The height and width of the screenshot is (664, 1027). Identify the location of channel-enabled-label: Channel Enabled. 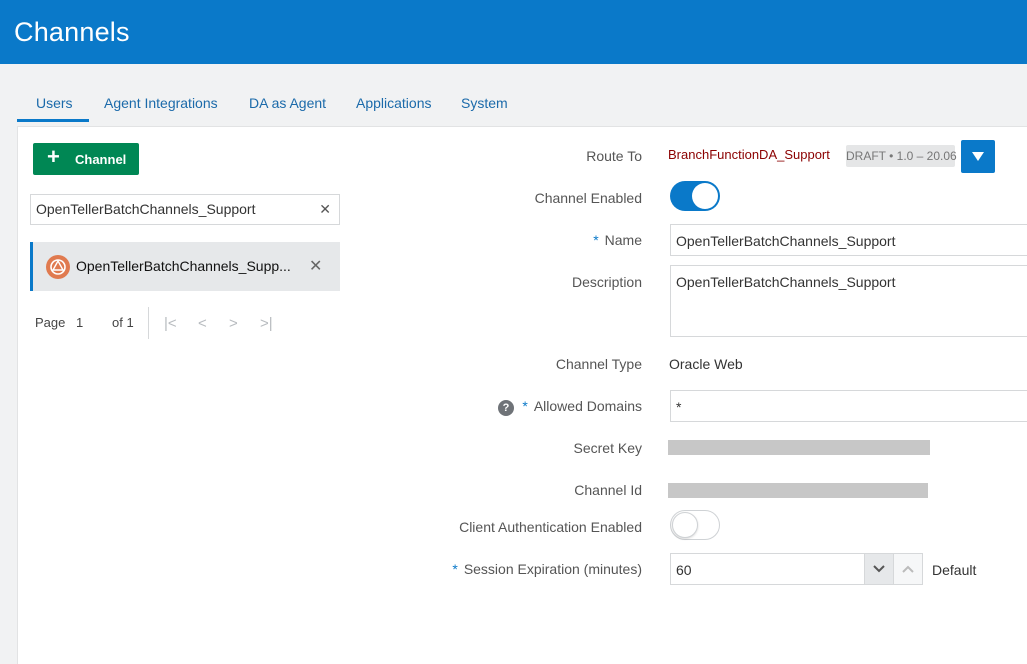
(588, 198).